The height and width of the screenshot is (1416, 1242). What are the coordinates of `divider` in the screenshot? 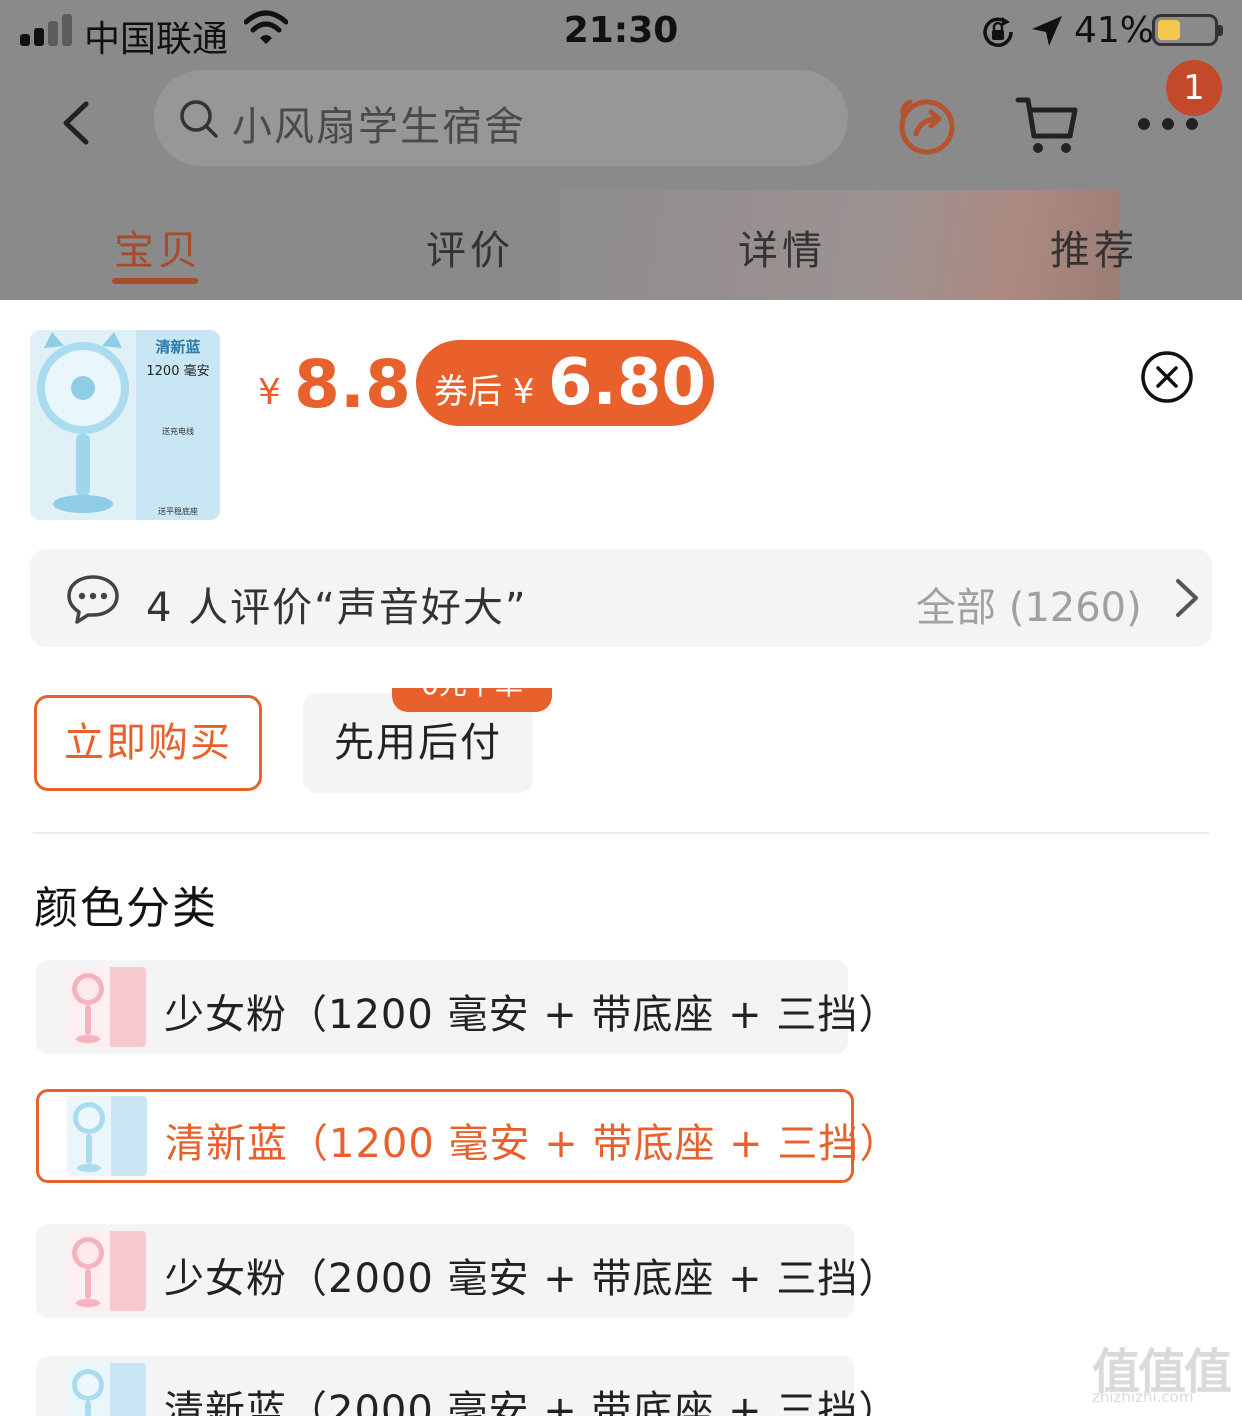 It's located at (621, 833).